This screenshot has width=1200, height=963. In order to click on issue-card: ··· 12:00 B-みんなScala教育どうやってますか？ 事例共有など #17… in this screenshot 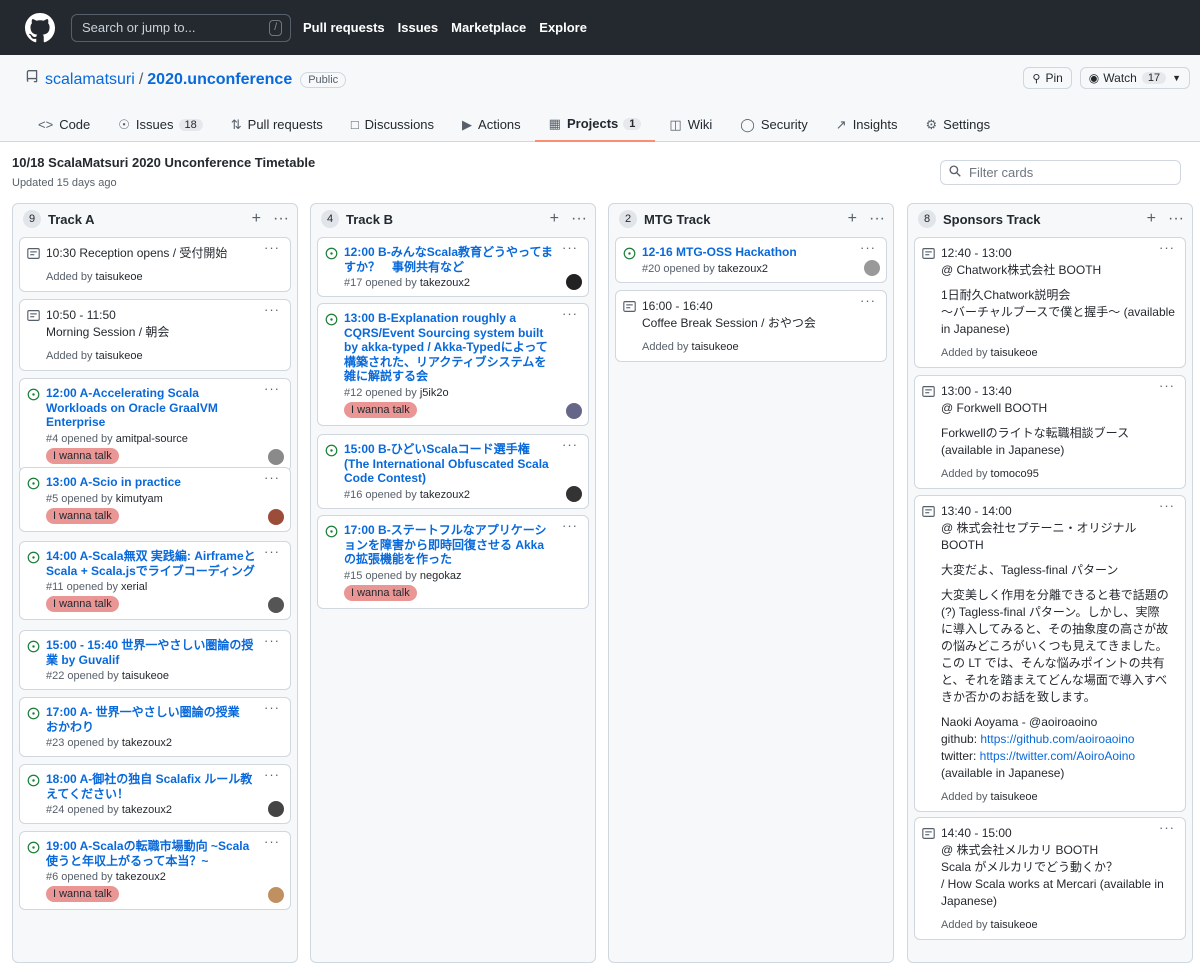, I will do `click(453, 267)`.